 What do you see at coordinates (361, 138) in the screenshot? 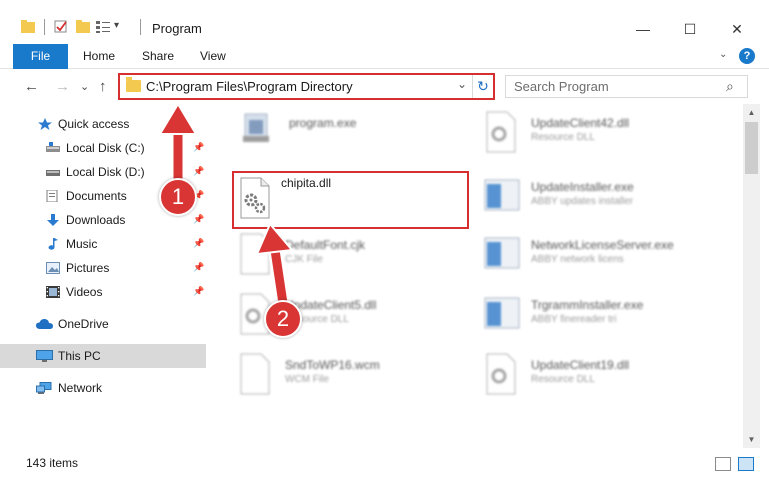
I see `file-item: program.exe` at bounding box center [361, 138].